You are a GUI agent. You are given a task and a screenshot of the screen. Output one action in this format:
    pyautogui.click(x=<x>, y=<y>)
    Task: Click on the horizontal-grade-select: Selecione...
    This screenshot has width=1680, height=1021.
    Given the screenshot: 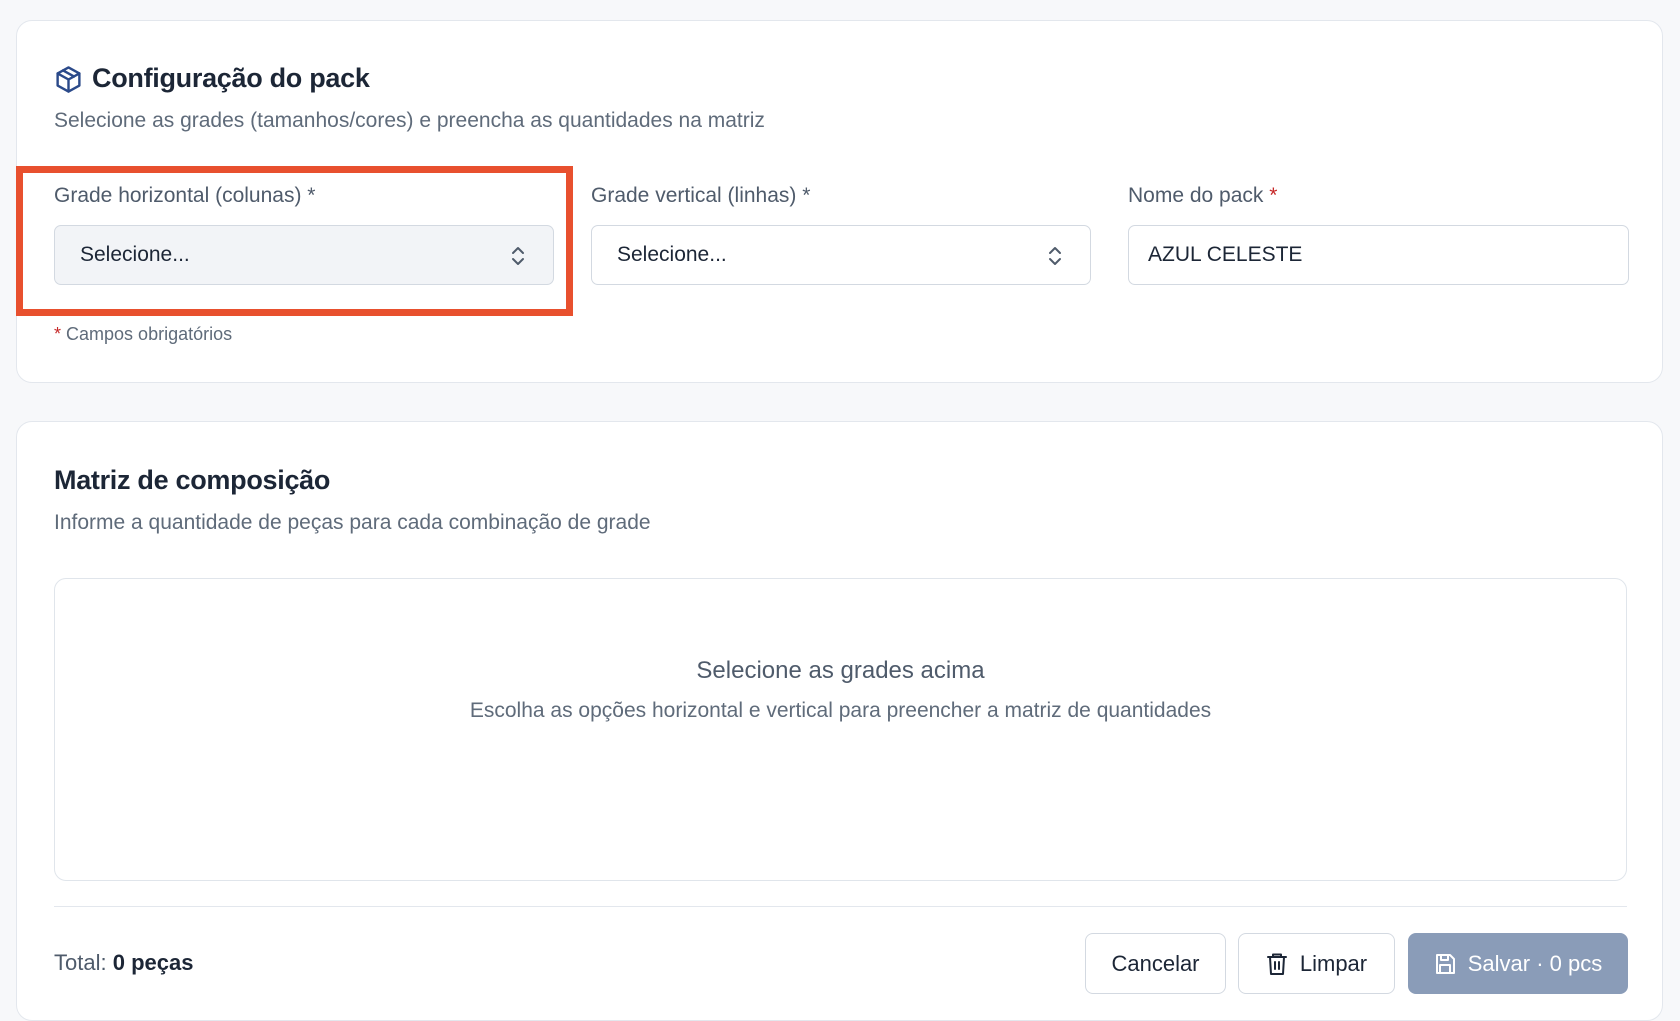 What is the action you would take?
    pyautogui.click(x=304, y=255)
    